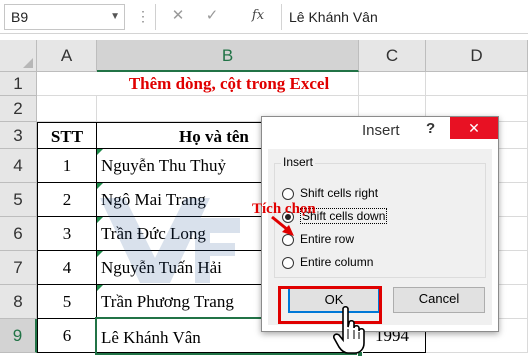  Describe the element at coordinates (339, 193) in the screenshot. I see `option-label: Shift cells right` at that location.